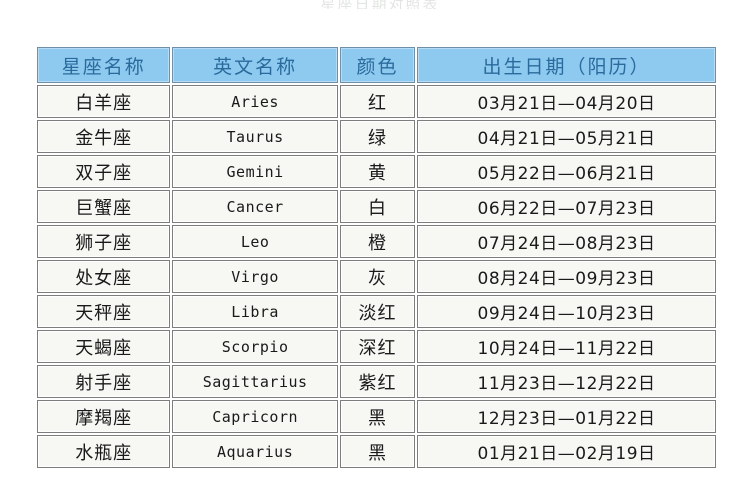  I want to click on table-row: 射手座 Sagittarius 紫红 11月23日—12月22日, so click(376, 381).